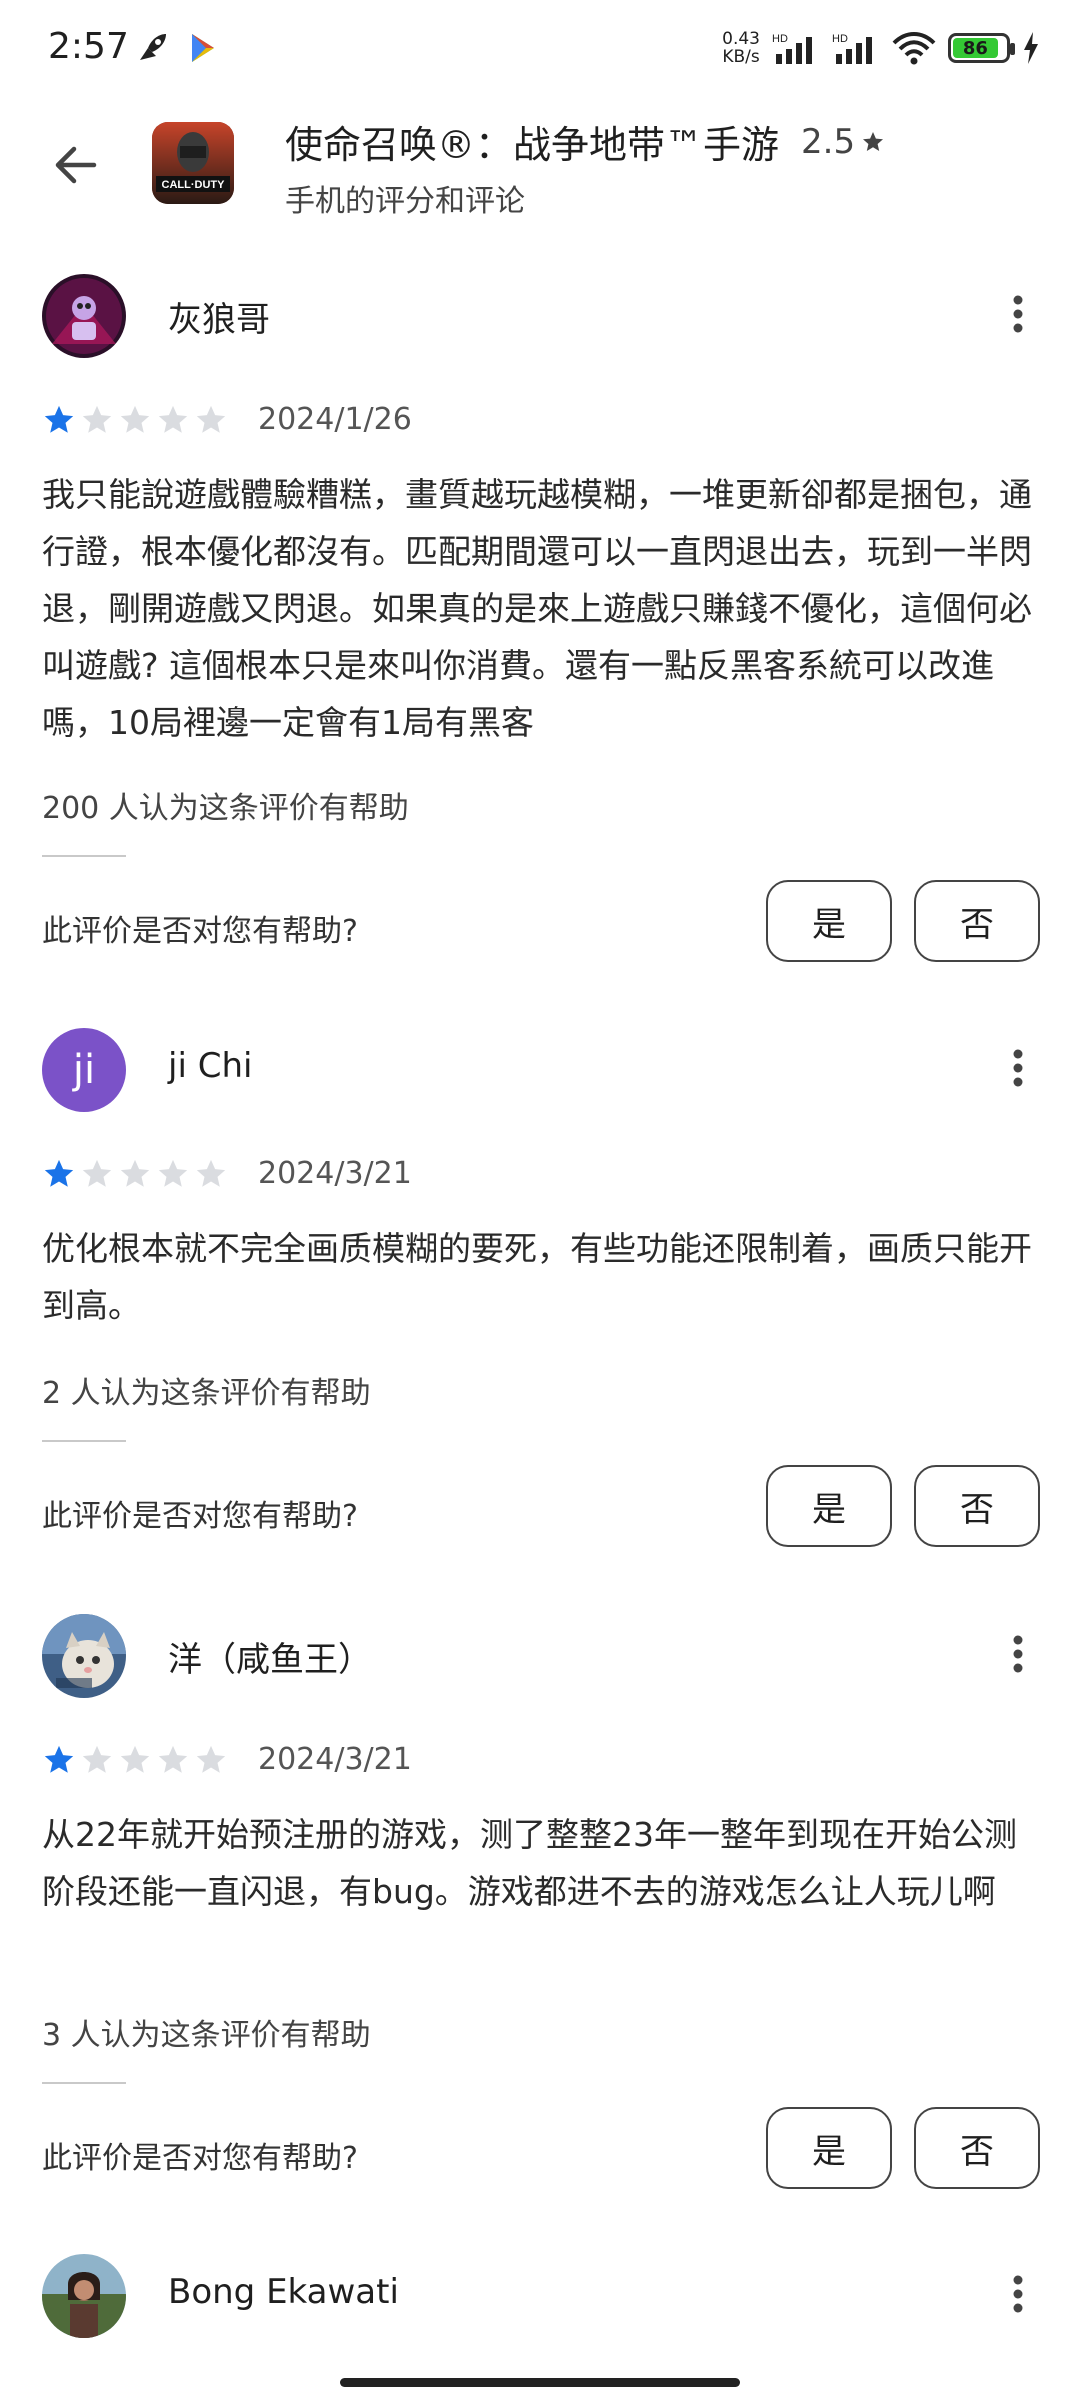  What do you see at coordinates (881, 48) in the screenshot?
I see `status-icons: 0.43 KB/s HD HD 86` at bounding box center [881, 48].